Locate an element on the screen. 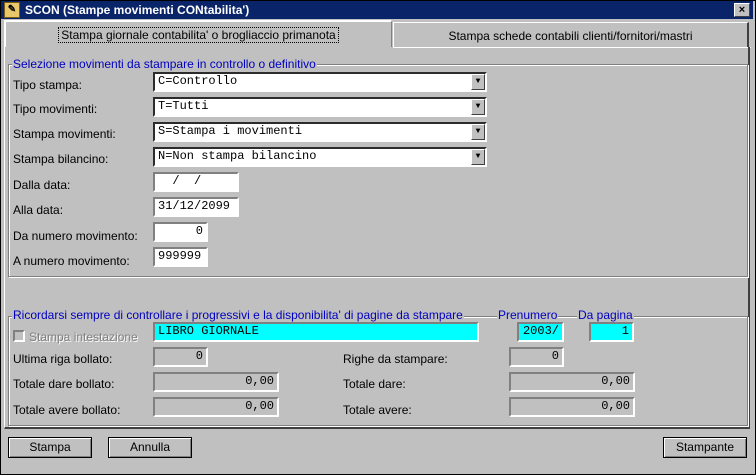 The height and width of the screenshot is (475, 756). da-numero-label: Da numero movimento: is located at coordinates (75, 236).